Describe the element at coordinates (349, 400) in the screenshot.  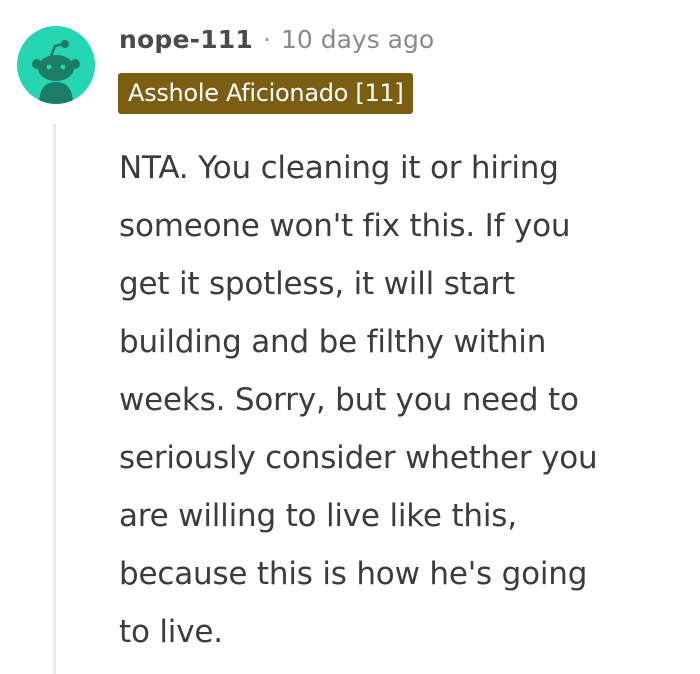
I see `comment-body-line: weeks. Sorry, but you need to` at that location.